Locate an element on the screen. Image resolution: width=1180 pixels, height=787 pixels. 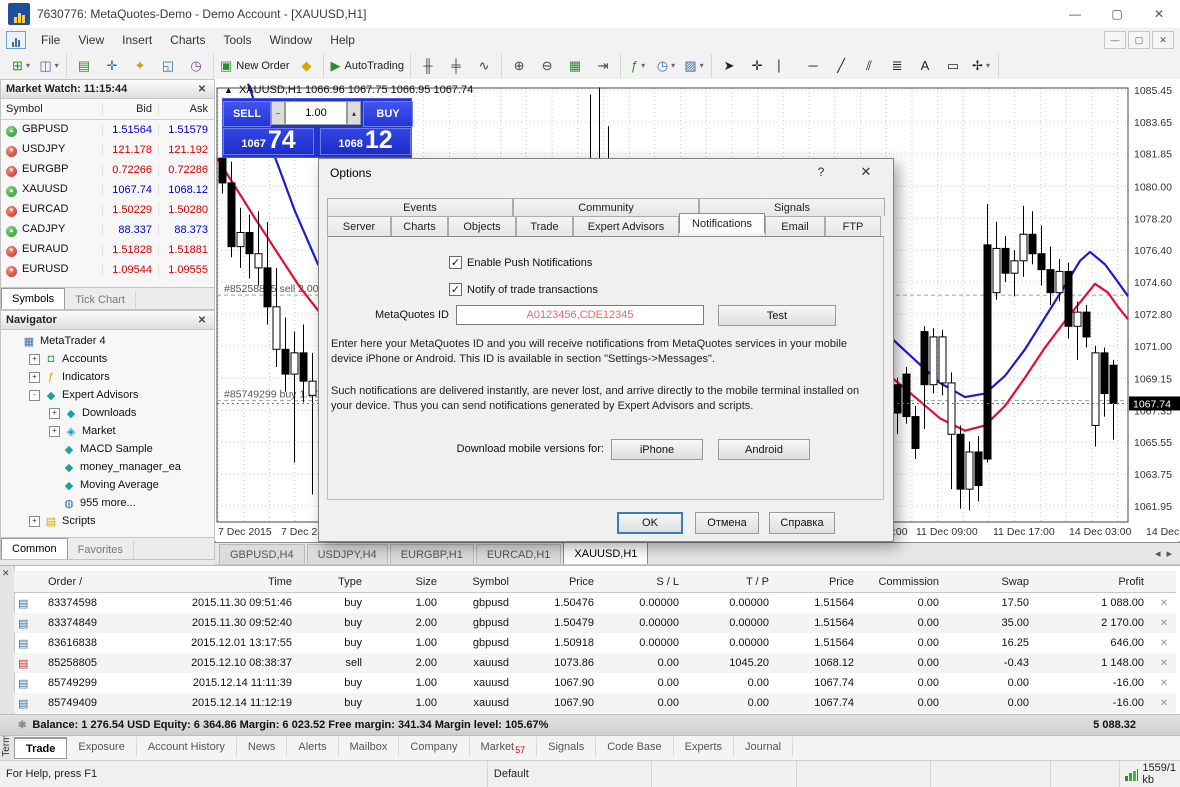
window-maximize-button: ▢ is located at coordinates (1117, 14).